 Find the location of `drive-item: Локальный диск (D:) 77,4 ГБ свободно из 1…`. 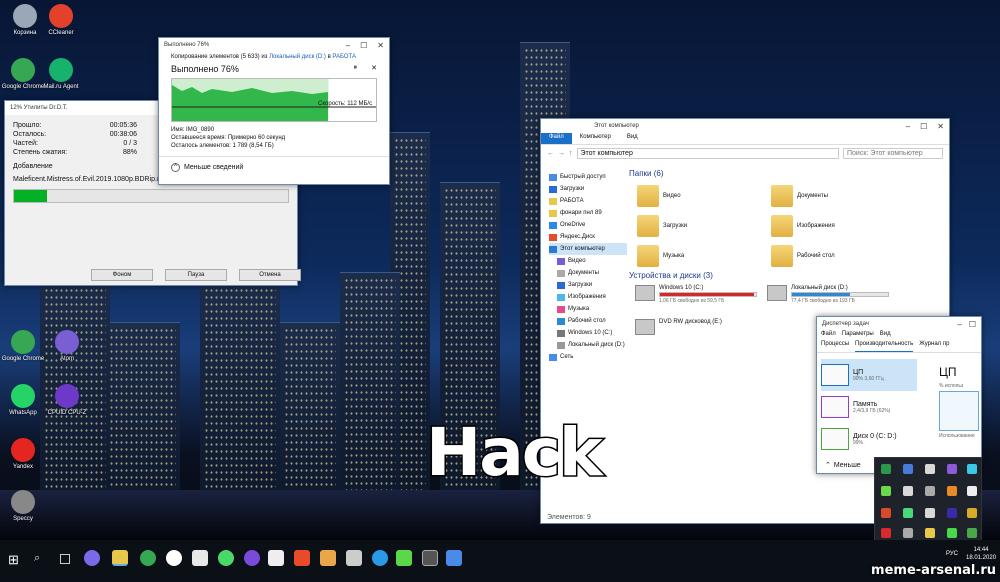

drive-item: Локальный диск (D:) 77,4 ГБ свободно из 1… is located at coordinates (828, 294).